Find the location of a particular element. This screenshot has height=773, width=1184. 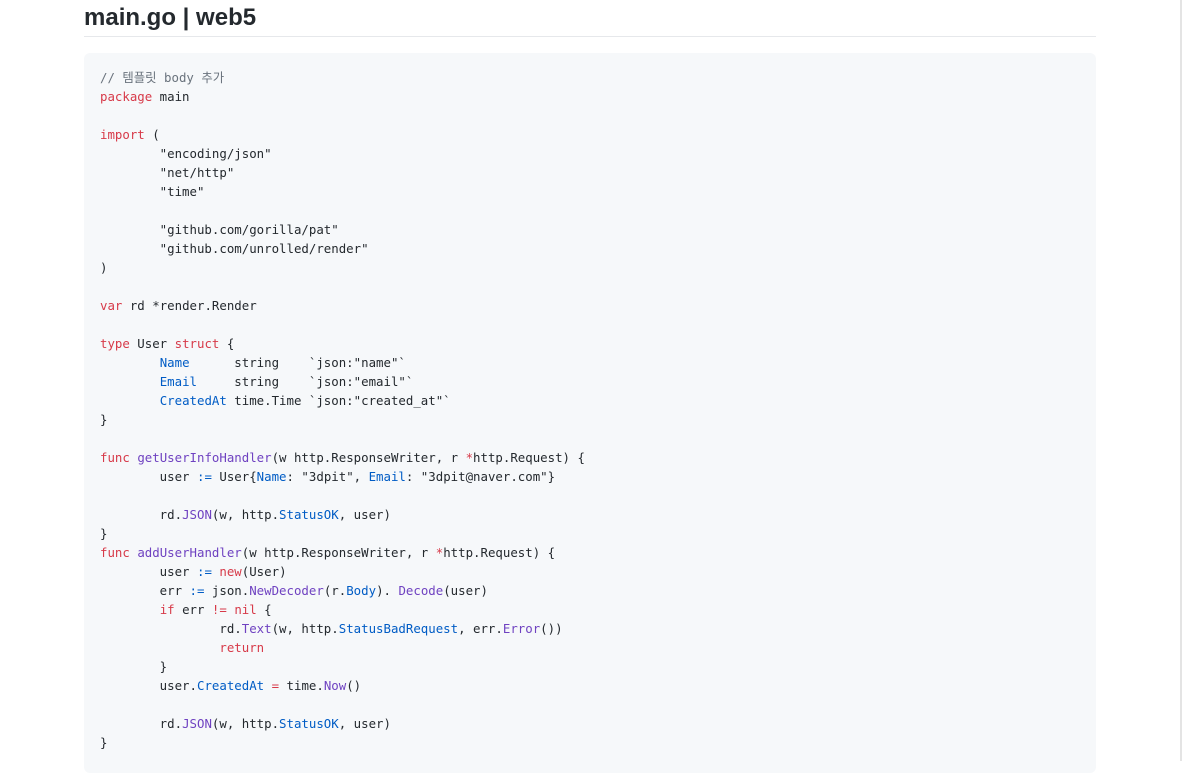

code-token-plain: time. is located at coordinates (301, 685).